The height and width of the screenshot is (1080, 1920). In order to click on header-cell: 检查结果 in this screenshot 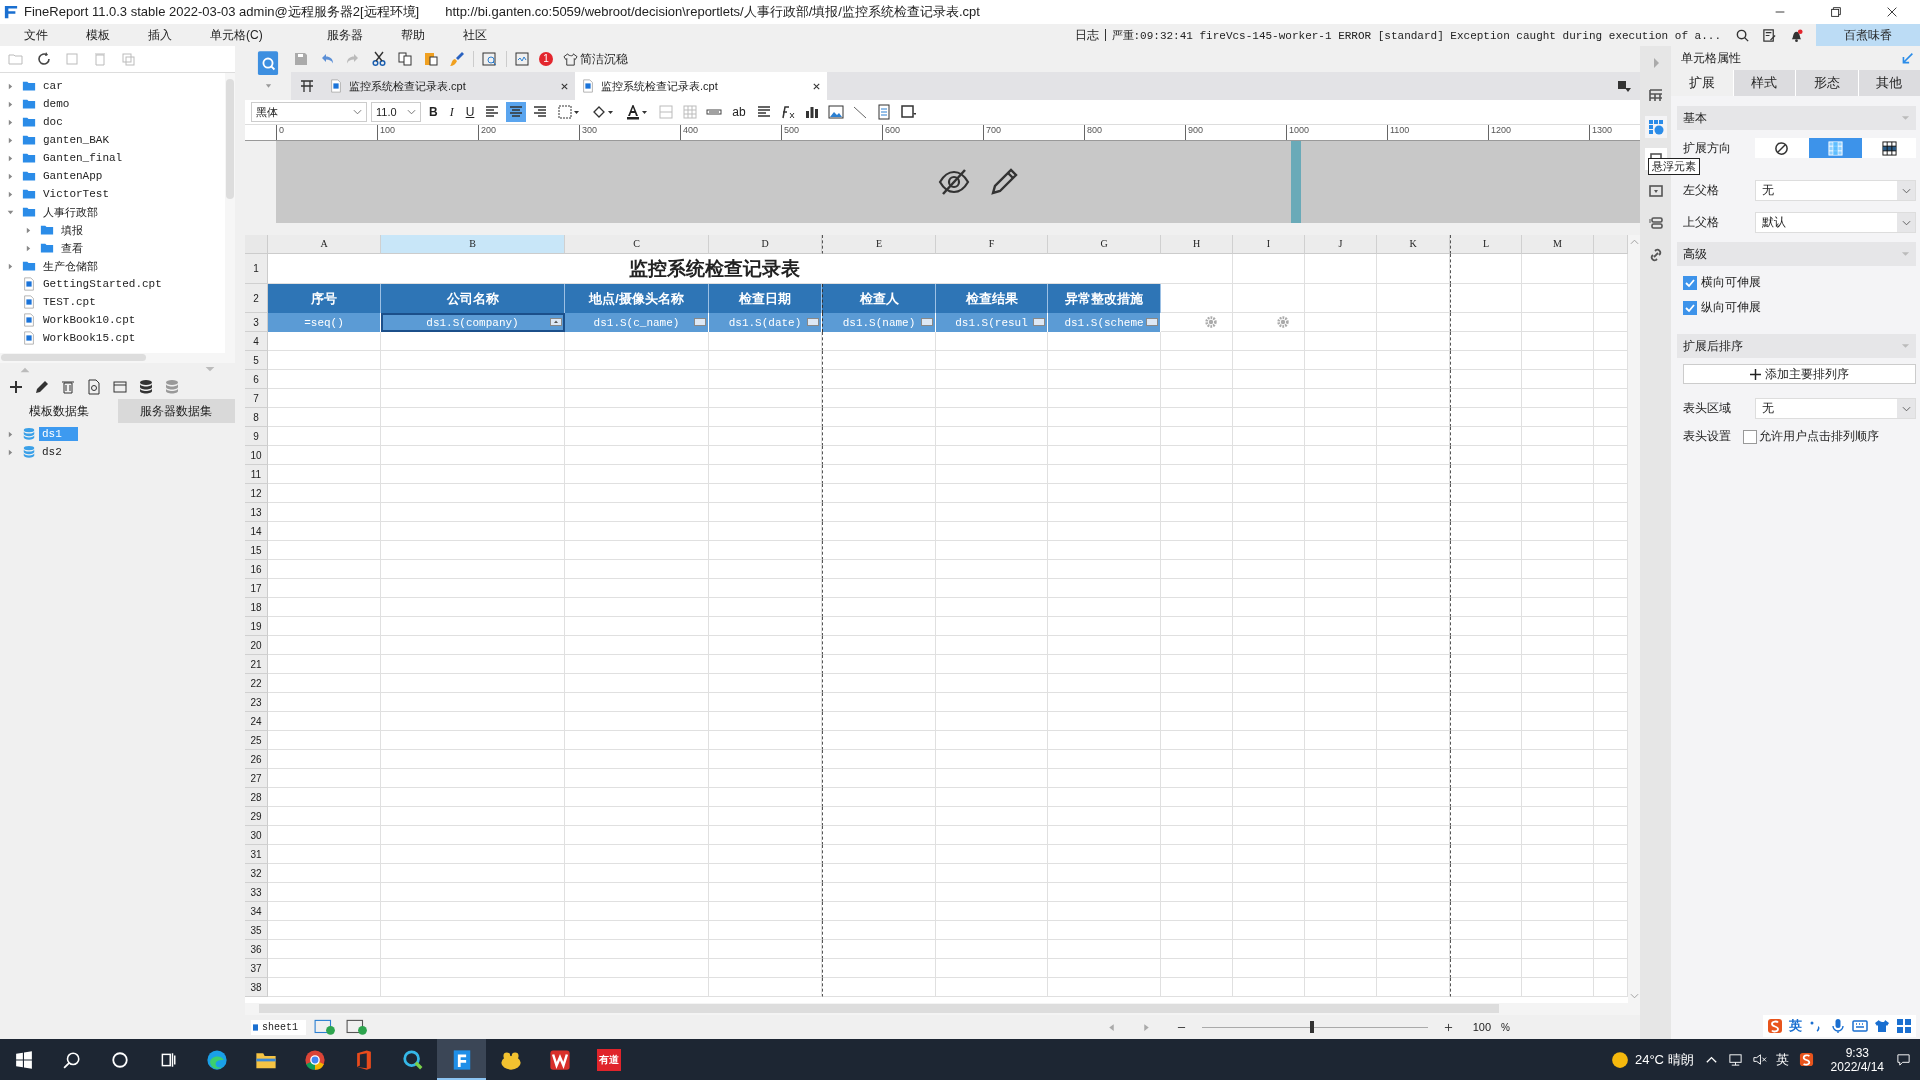, I will do `click(992, 298)`.